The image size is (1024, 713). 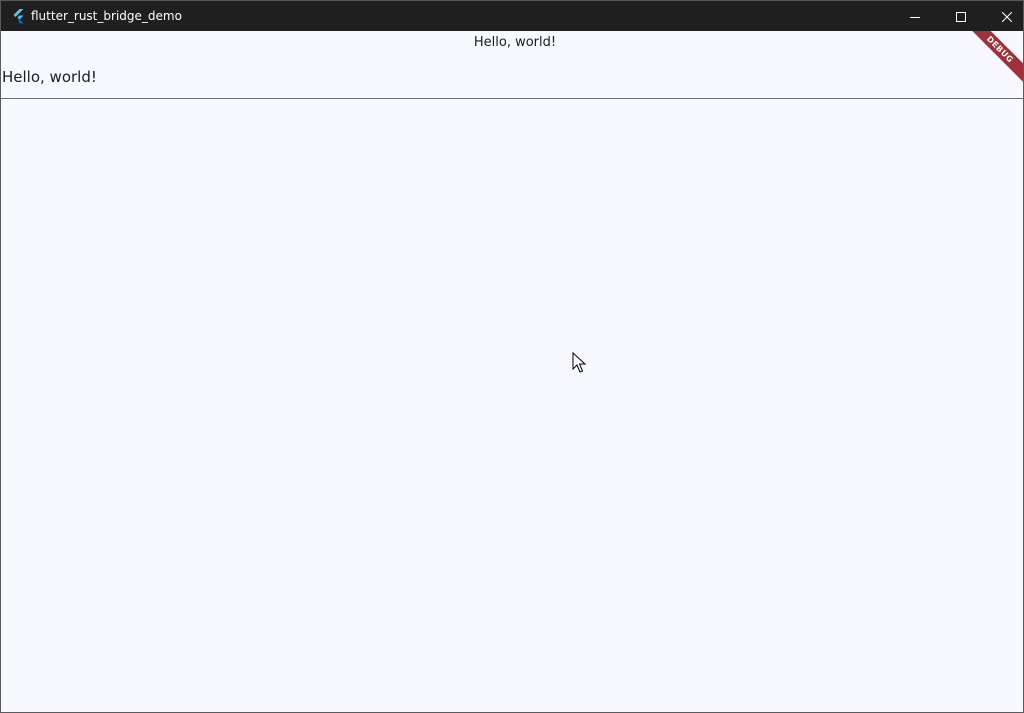 What do you see at coordinates (18, 16) in the screenshot?
I see `flutter-logo-icon` at bounding box center [18, 16].